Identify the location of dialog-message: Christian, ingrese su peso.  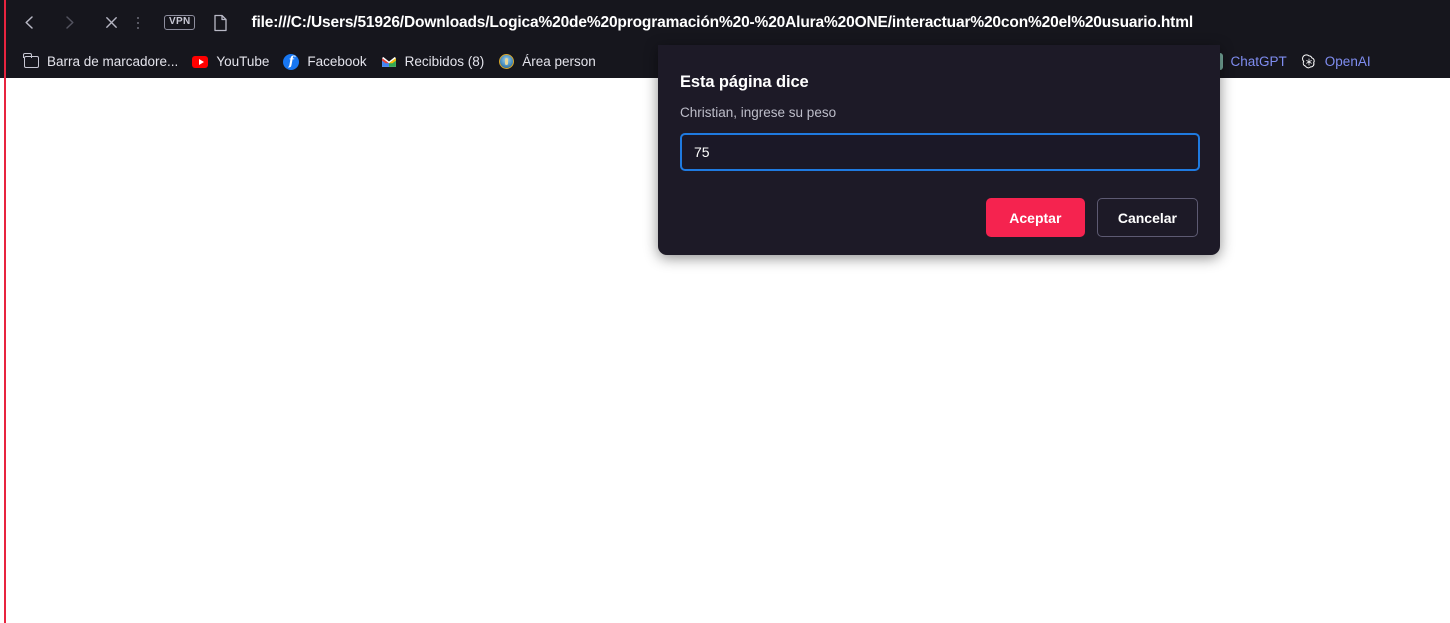
(758, 112).